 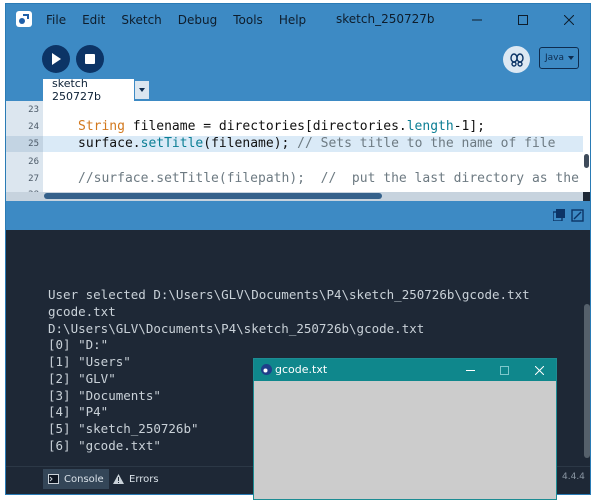 I want to click on popup-close-button, so click(x=539, y=370).